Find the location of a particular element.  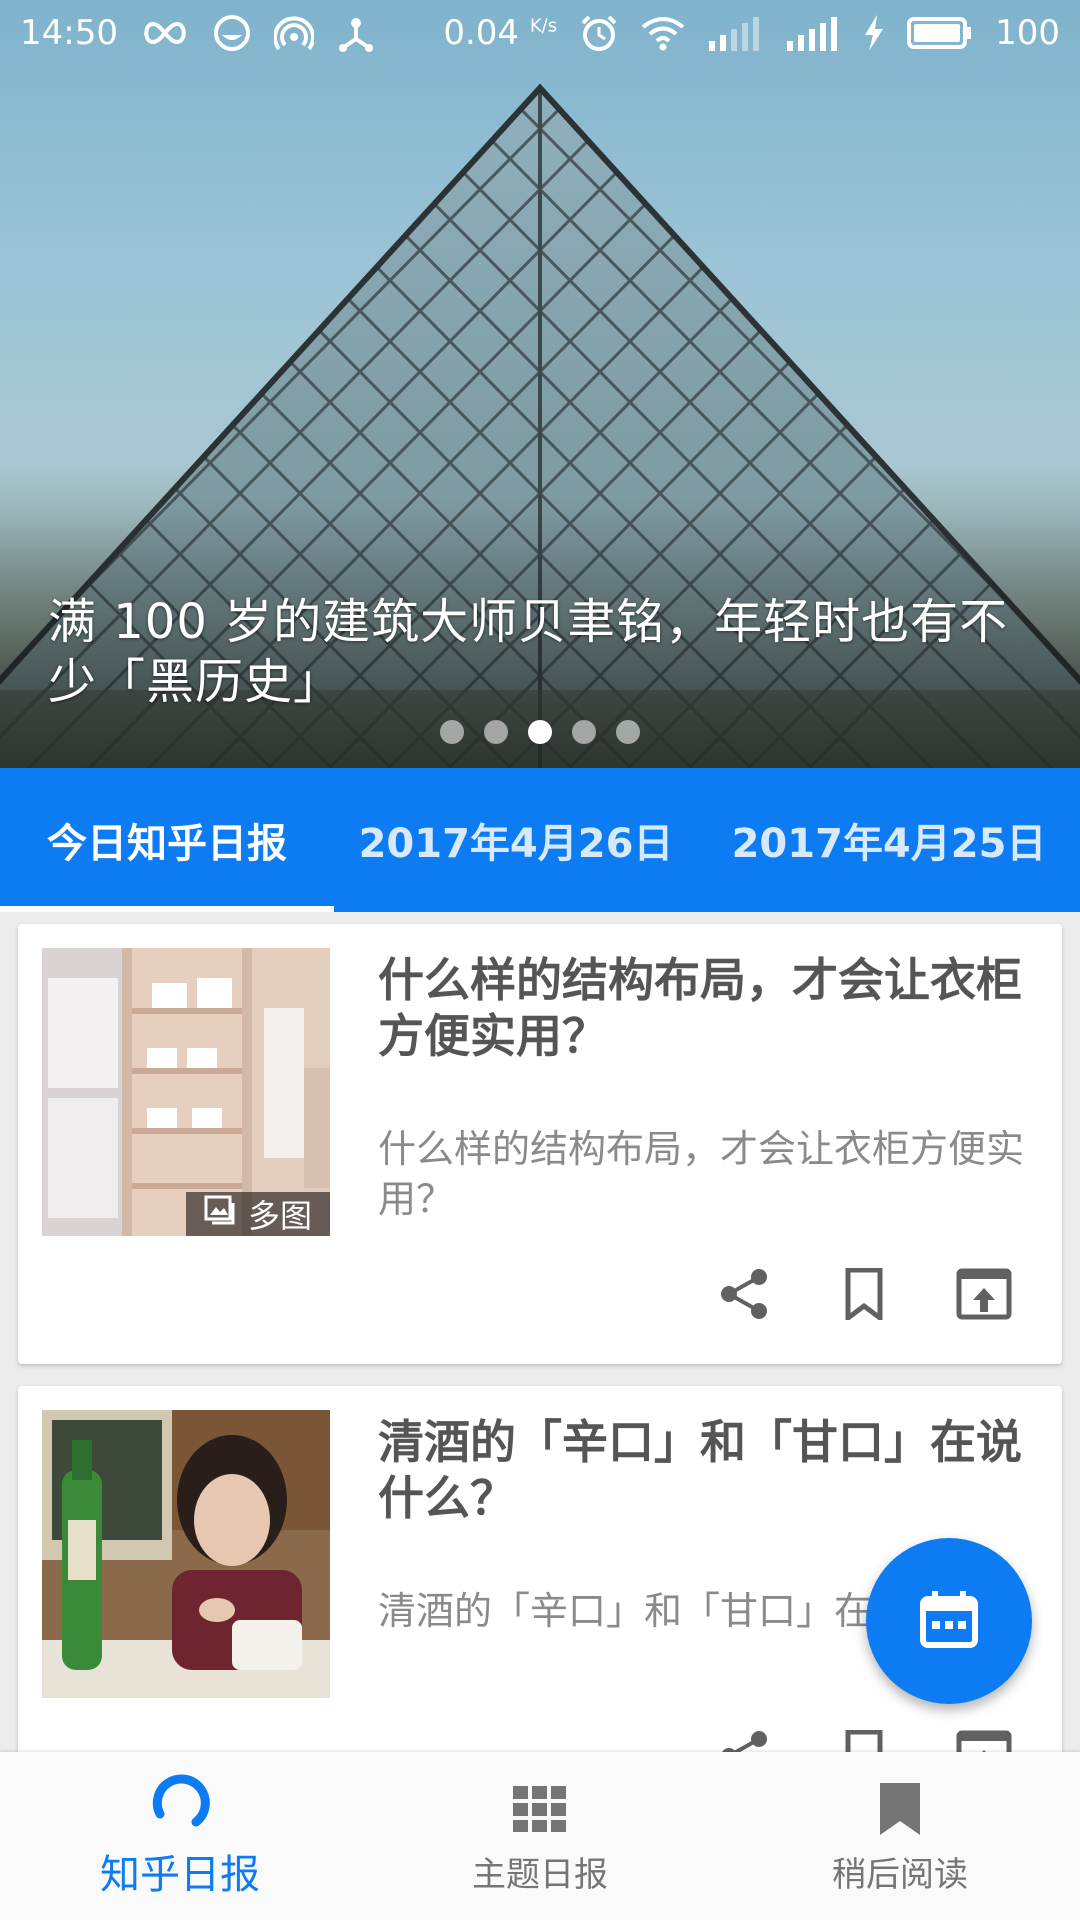

story-actions is located at coordinates (864, 1294).